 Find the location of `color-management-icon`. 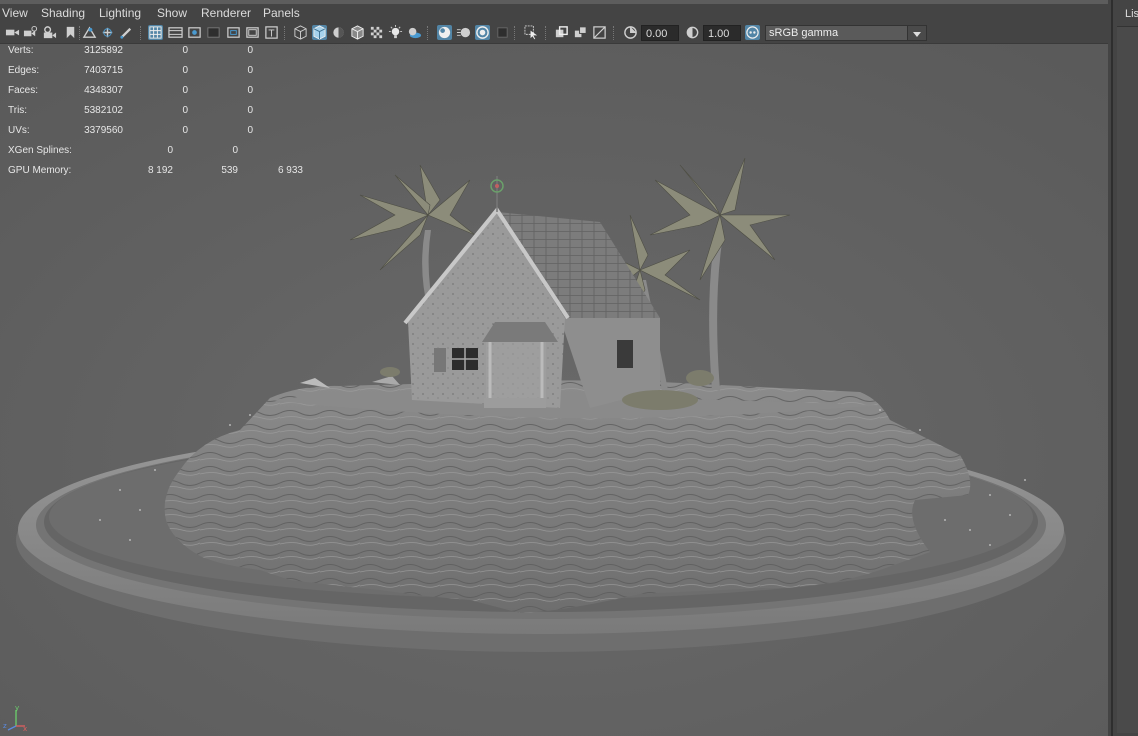

color-management-icon is located at coordinates (752, 32).